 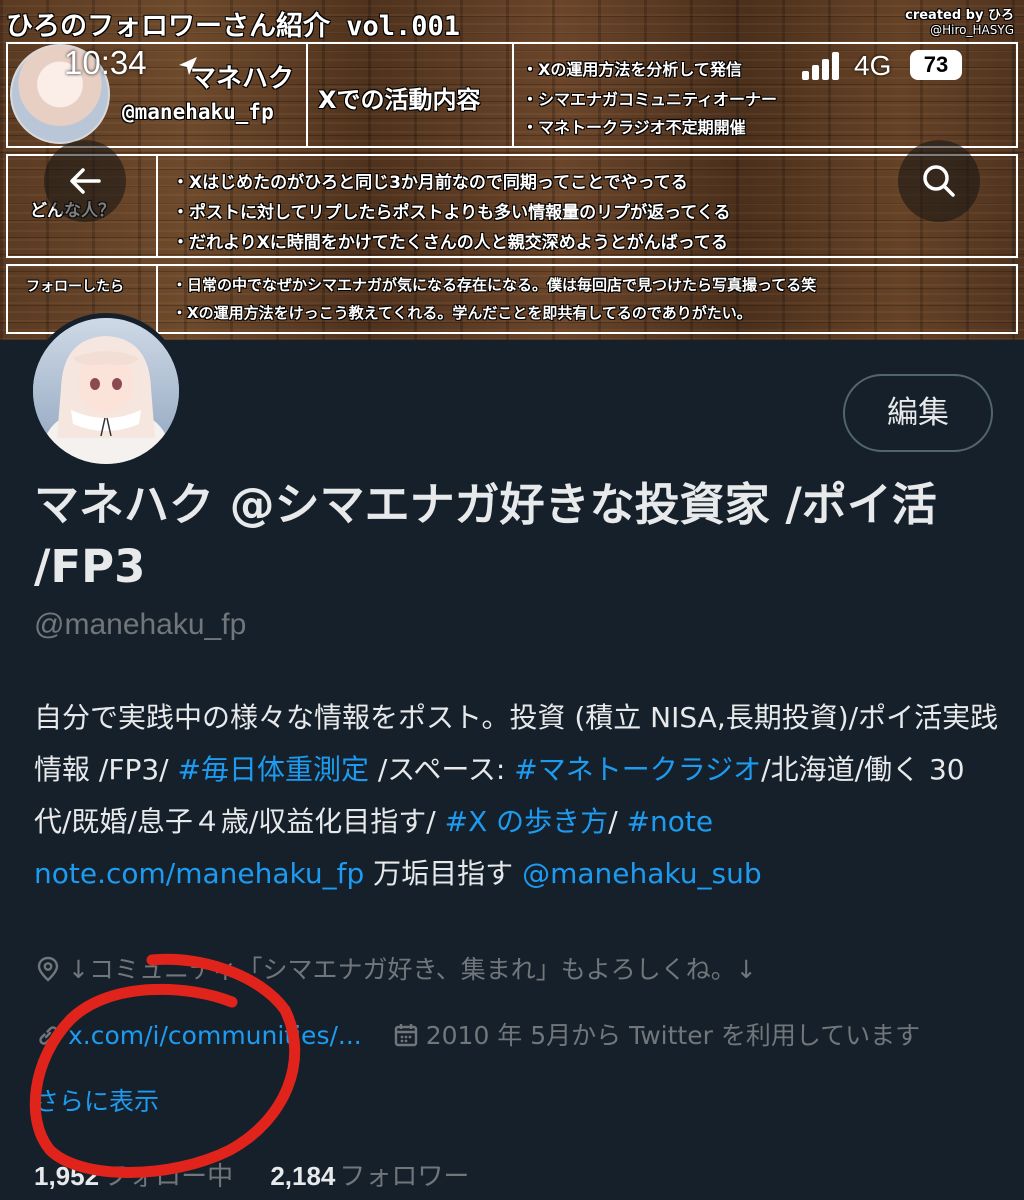 I want to click on bio-hashtag-link: #マネトークラジオ, so click(x=637, y=769).